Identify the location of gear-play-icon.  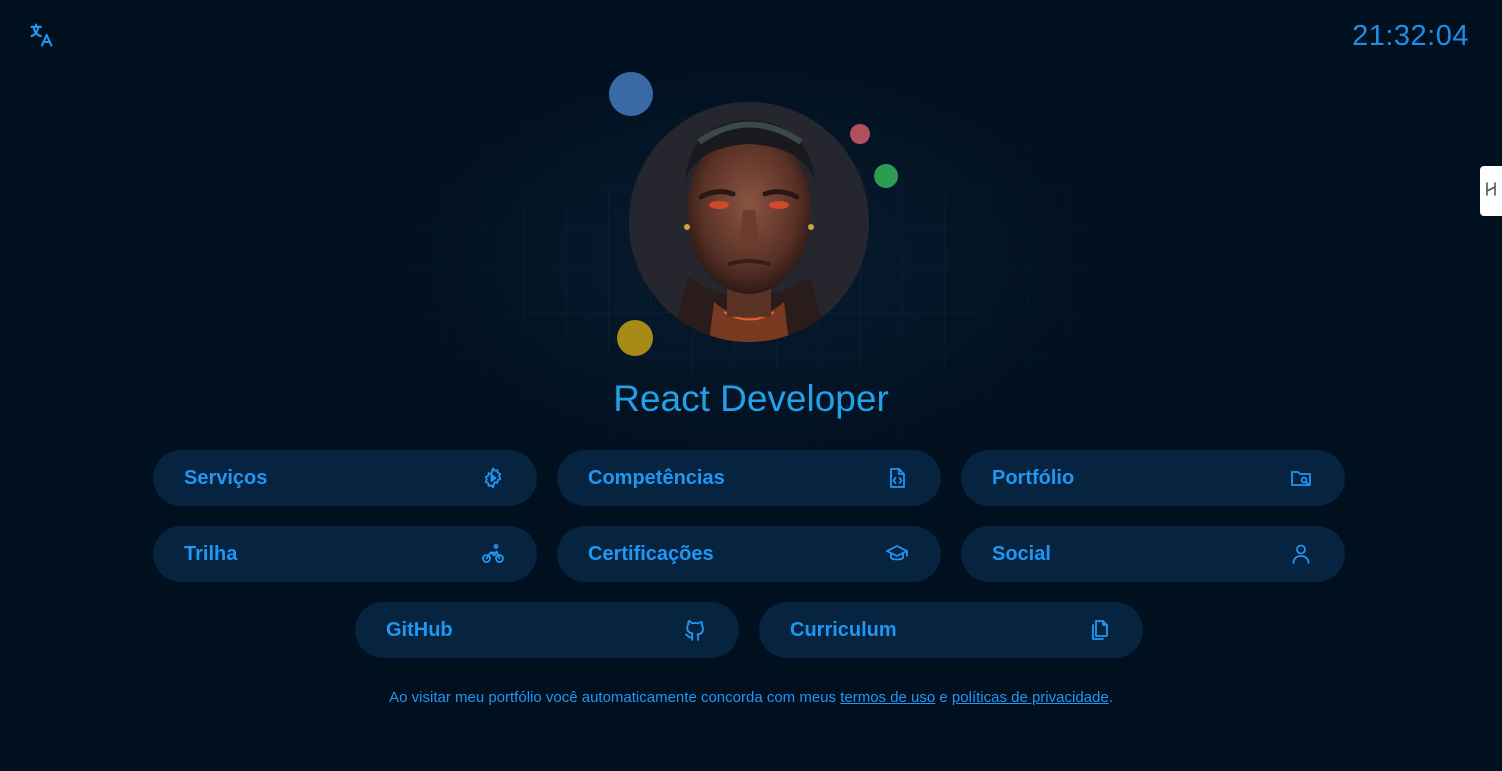
(493, 478).